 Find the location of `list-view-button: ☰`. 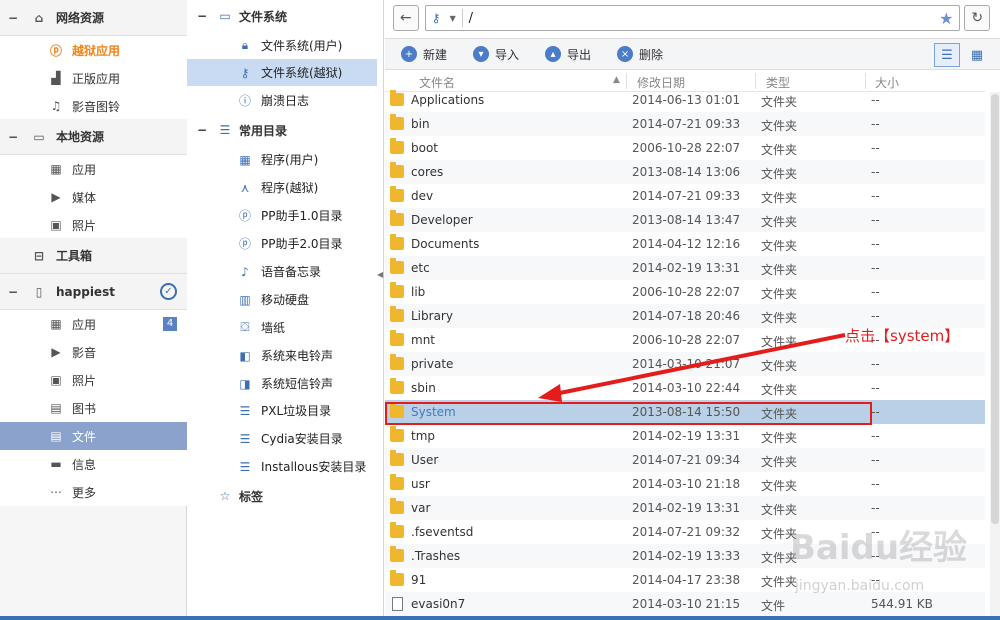

list-view-button: ☰ is located at coordinates (947, 55).